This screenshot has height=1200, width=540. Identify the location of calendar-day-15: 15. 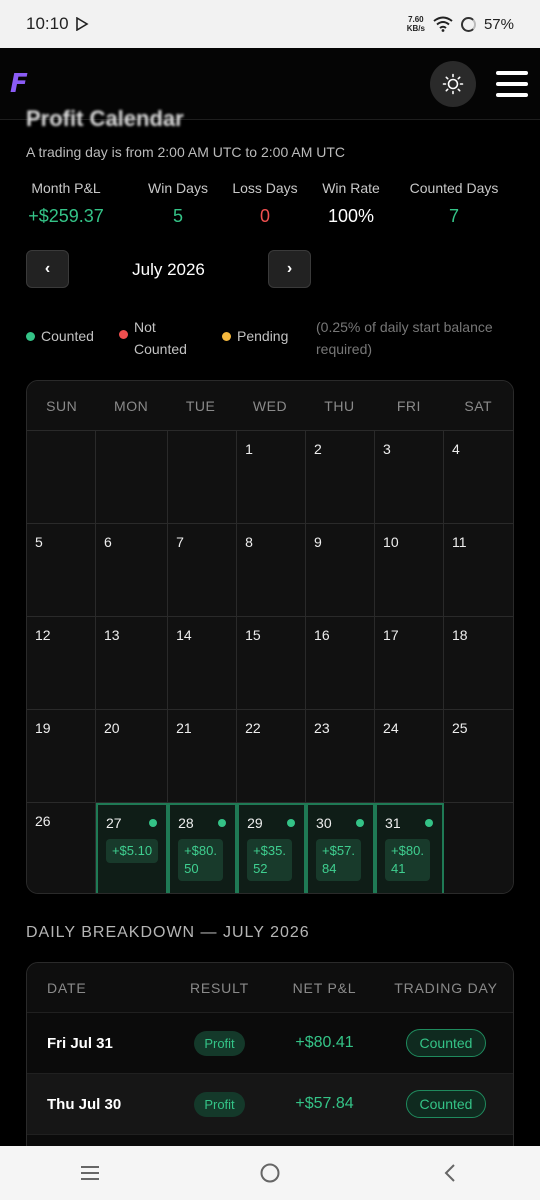
(272, 663).